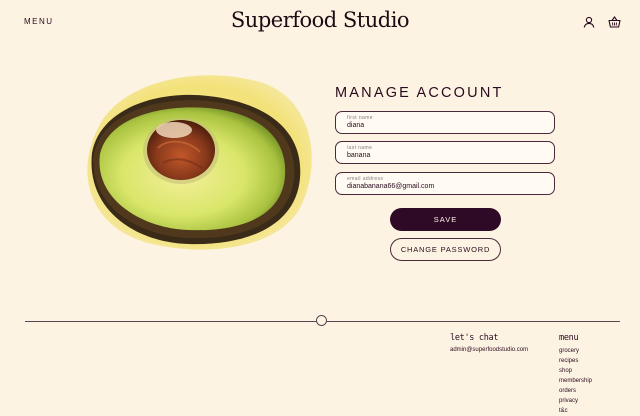  Describe the element at coordinates (575, 401) in the screenshot. I see `footer-link-privacy: privacy` at that location.